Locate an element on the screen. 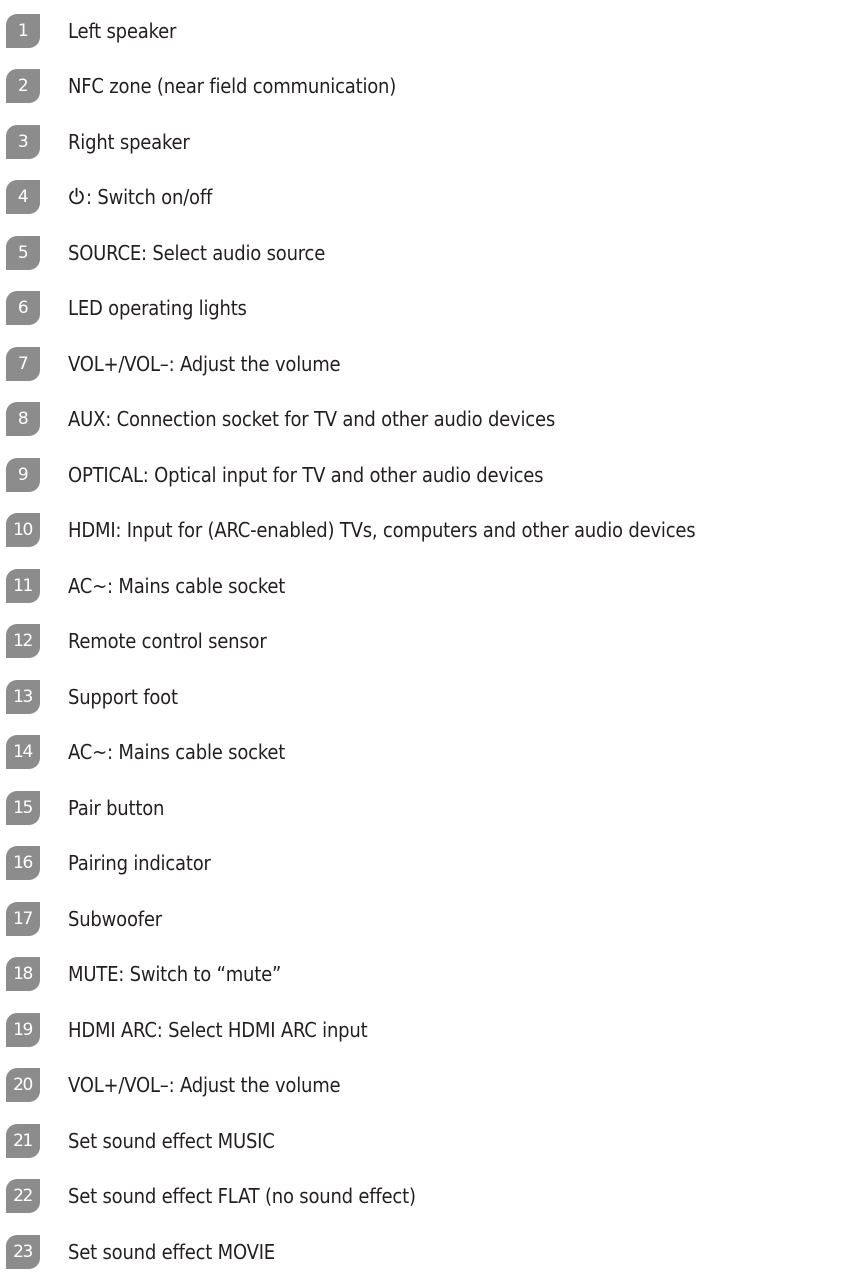 This screenshot has width=856, height=1285. number-badge: 19 is located at coordinates (23, 1029).